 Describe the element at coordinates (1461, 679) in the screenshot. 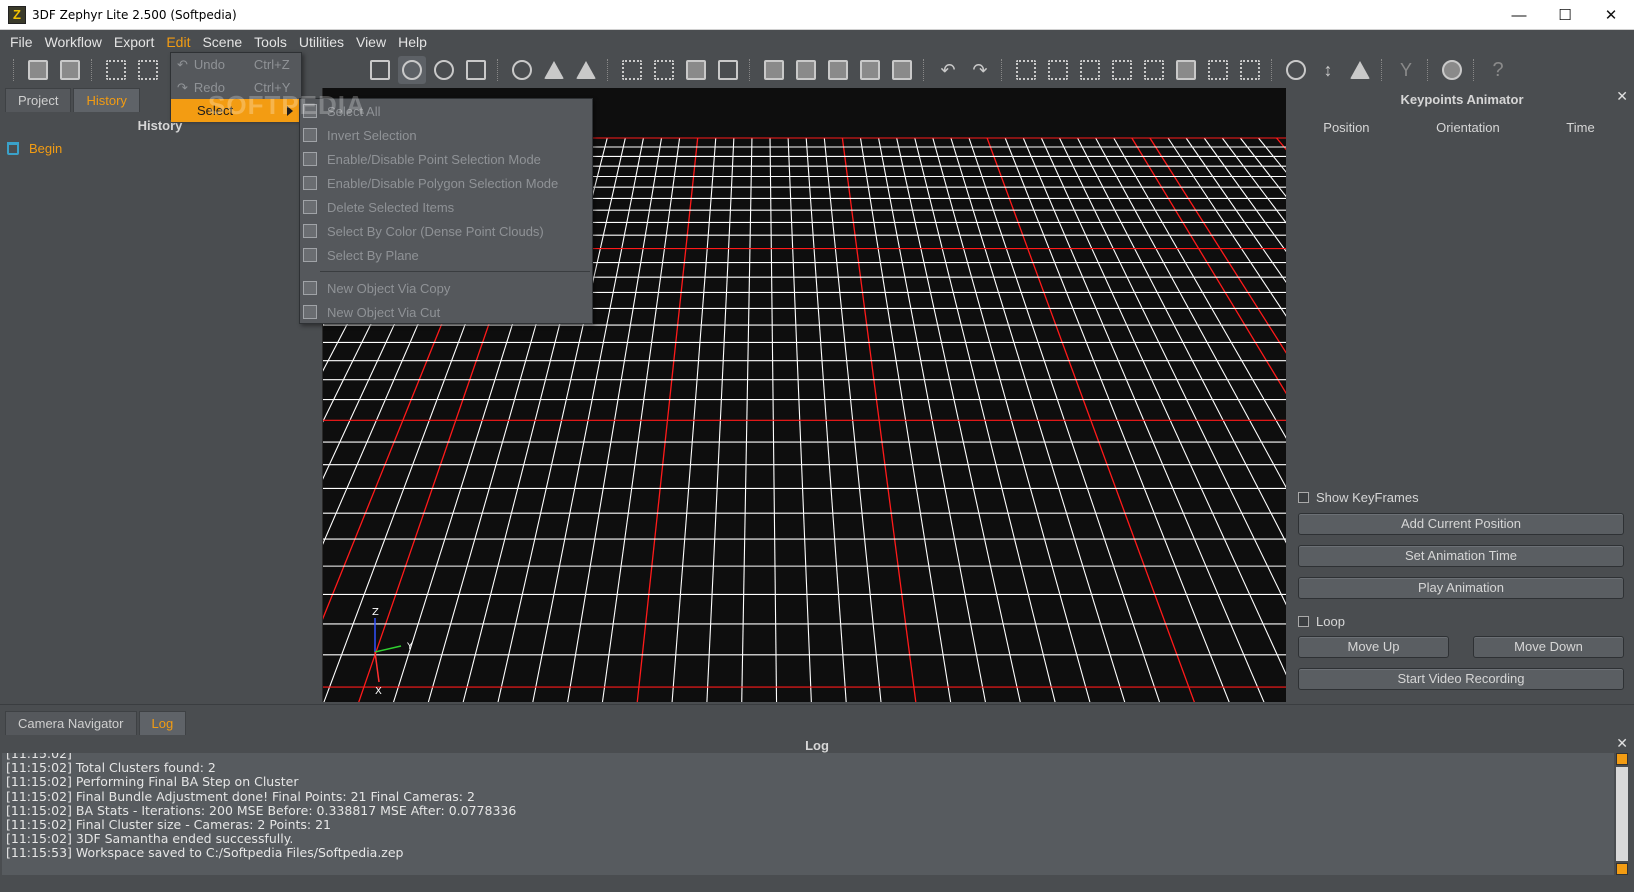

I see `start-video-recording-button: Start Video Recording` at that location.